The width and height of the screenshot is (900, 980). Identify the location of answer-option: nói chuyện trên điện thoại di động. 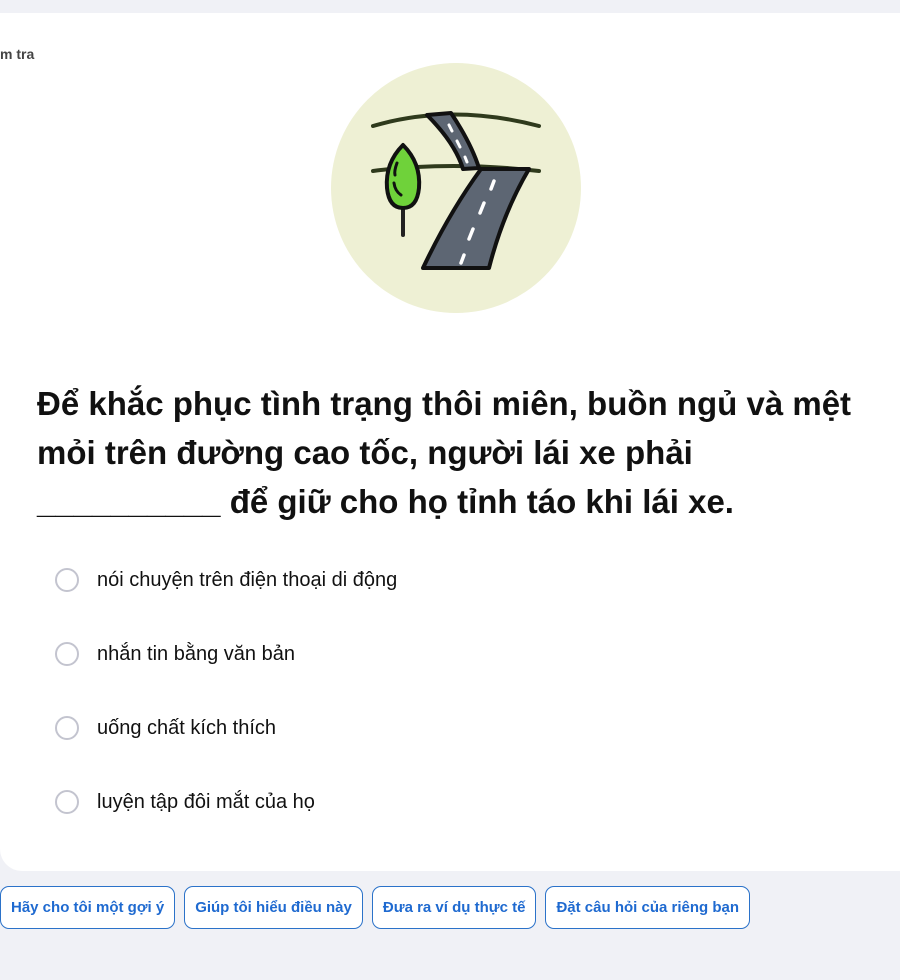
(226, 580).